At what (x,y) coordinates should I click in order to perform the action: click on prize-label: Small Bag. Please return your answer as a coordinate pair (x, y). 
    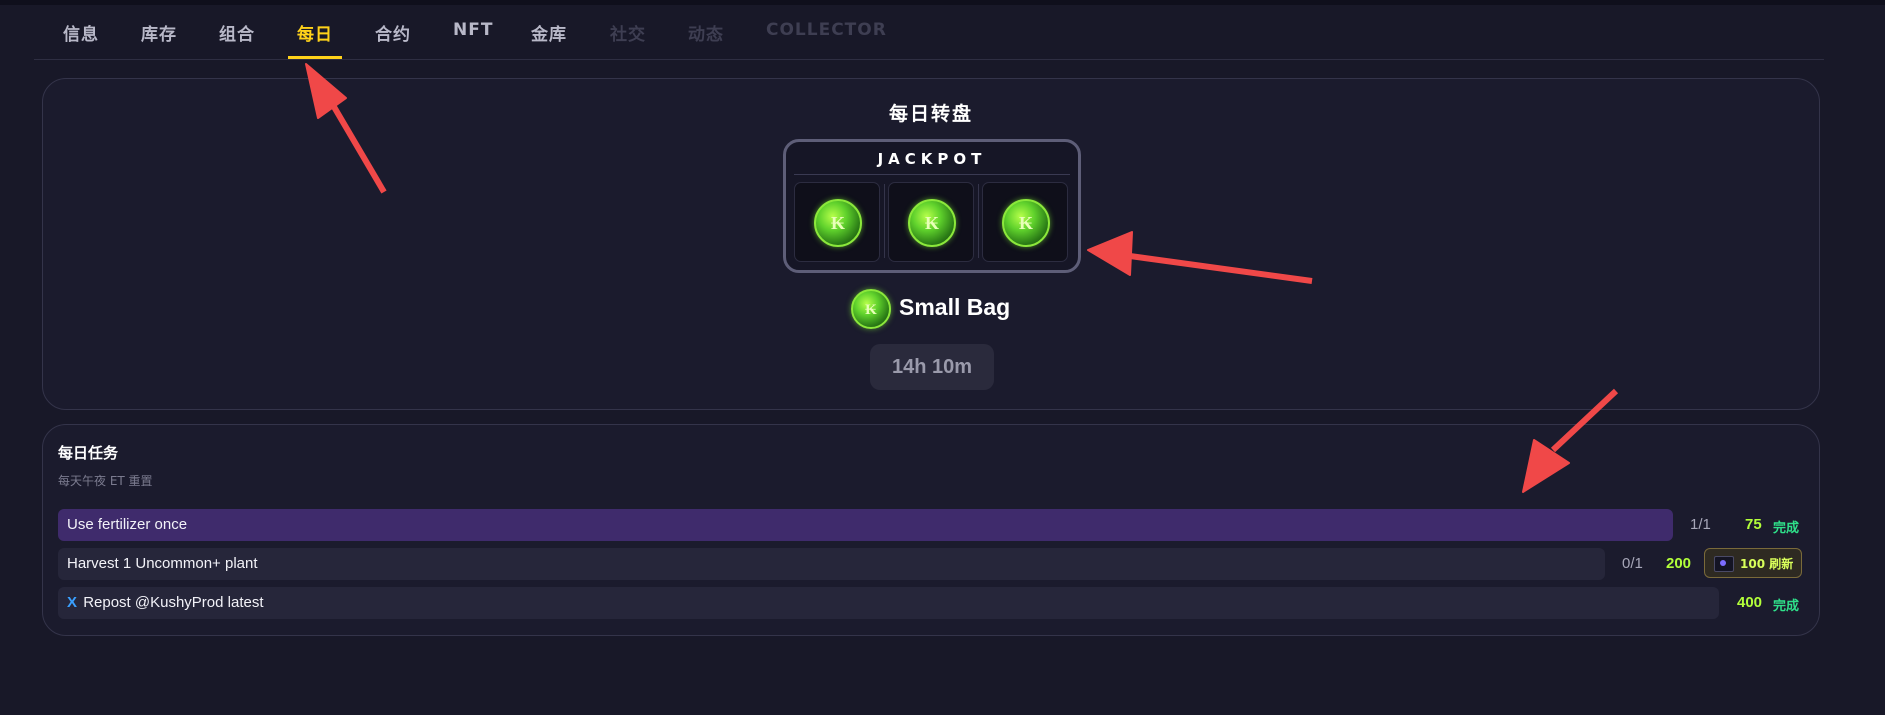
    Looking at the image, I should click on (955, 307).